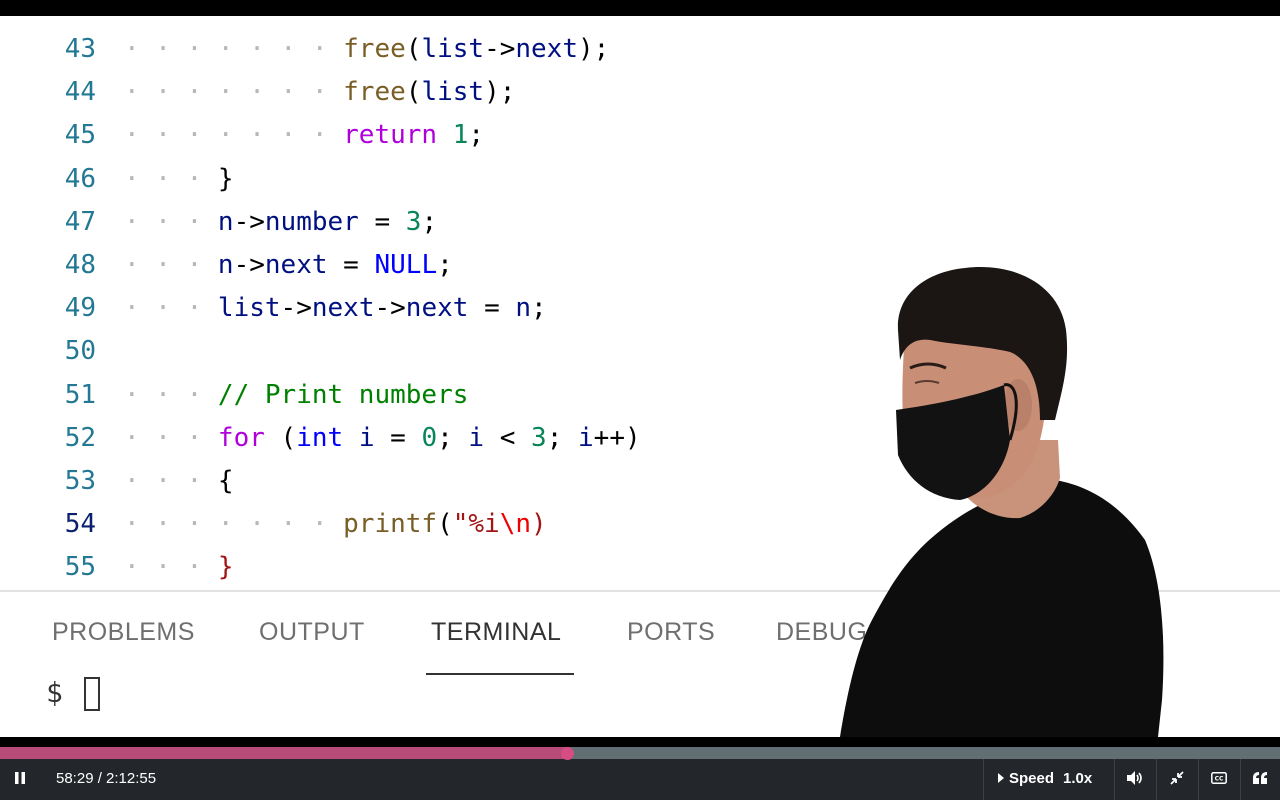 This screenshot has width=1280, height=800. Describe the element at coordinates (284, 753) in the screenshot. I see `progress-fill` at that location.